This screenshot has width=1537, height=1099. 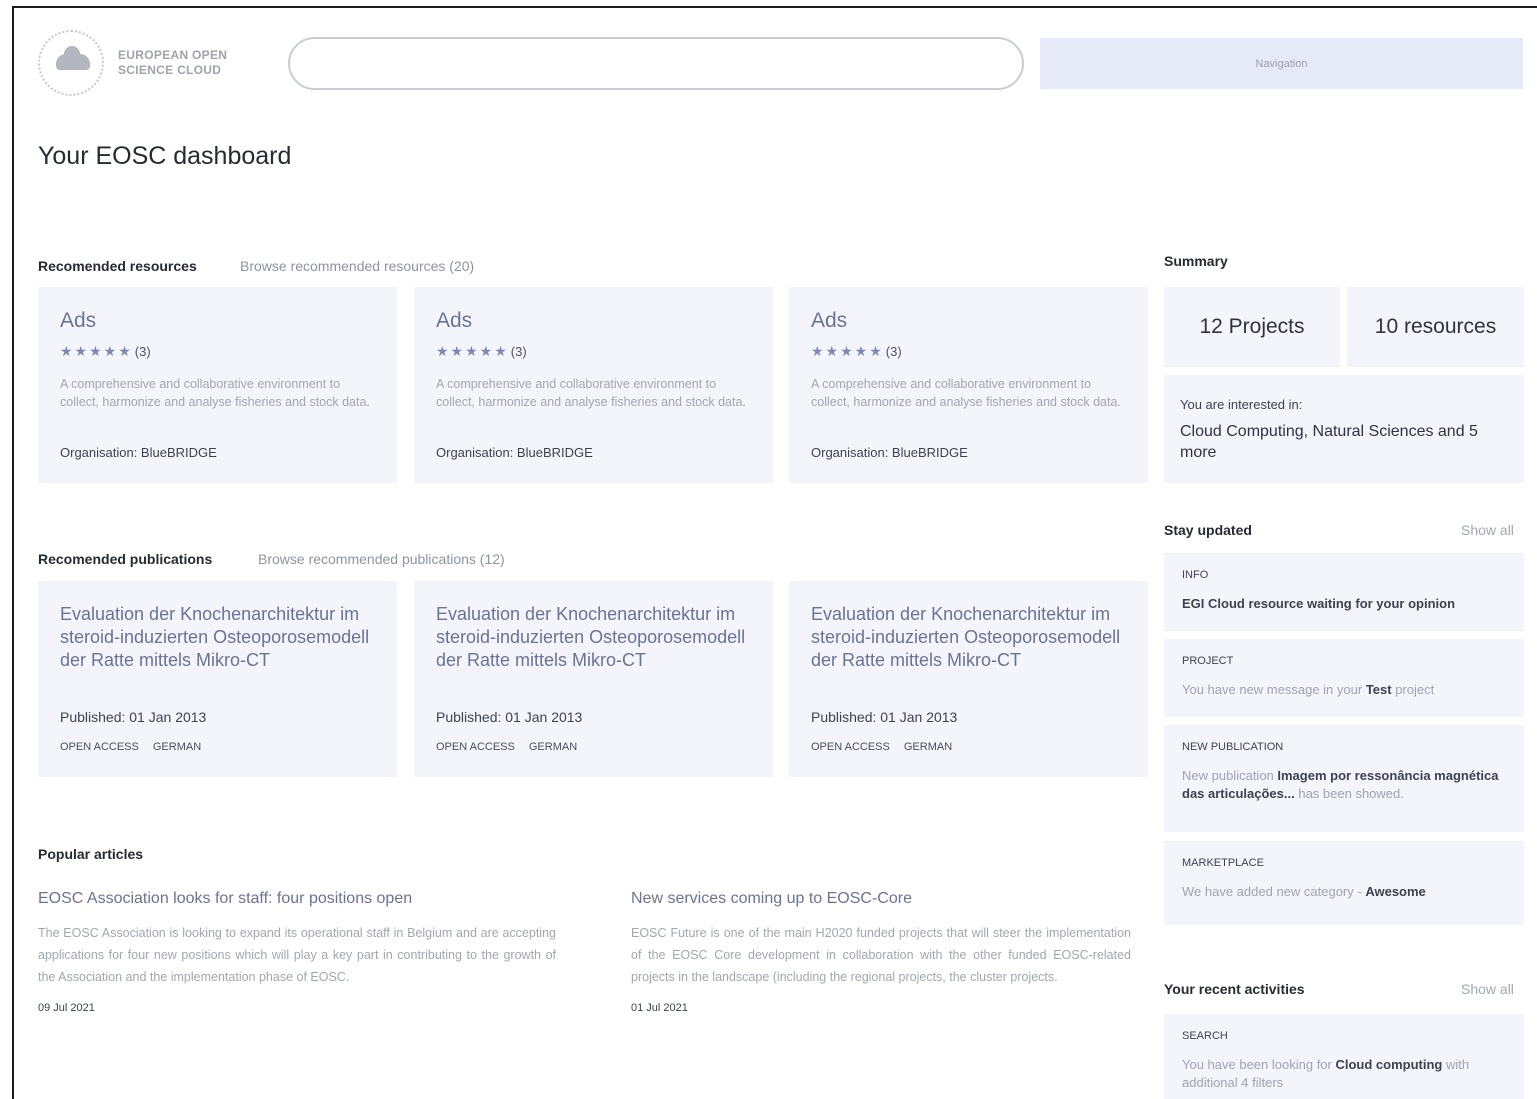 What do you see at coordinates (1208, 661) in the screenshot?
I see `update-category: PROJECT` at bounding box center [1208, 661].